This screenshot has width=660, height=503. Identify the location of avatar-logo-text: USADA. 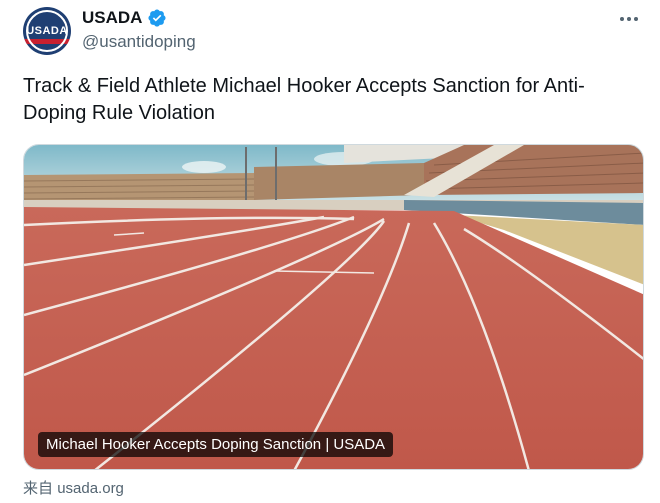
(47, 31).